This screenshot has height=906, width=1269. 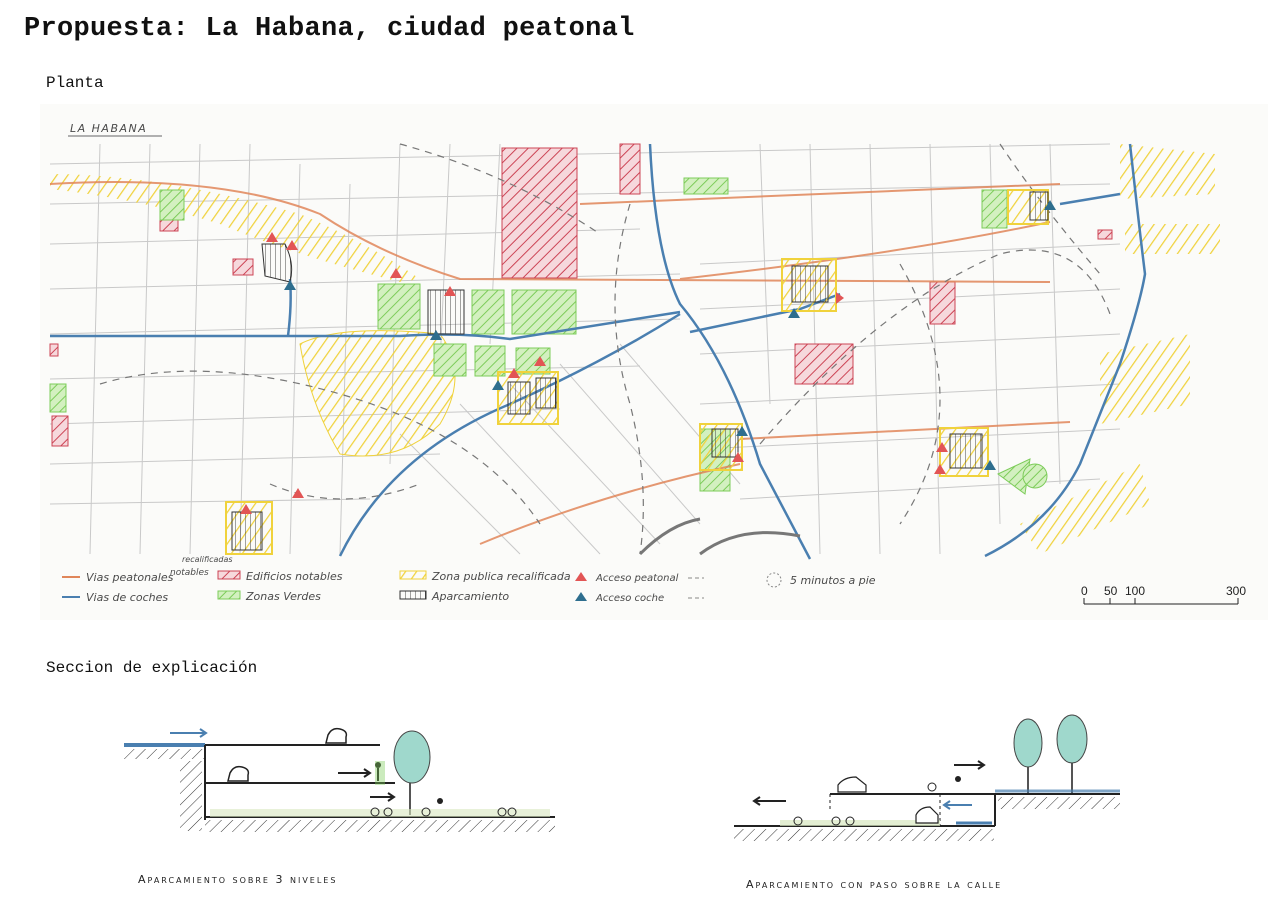 I want to click on legend-green-zones: Zonas Verdes, so click(x=283, y=596).